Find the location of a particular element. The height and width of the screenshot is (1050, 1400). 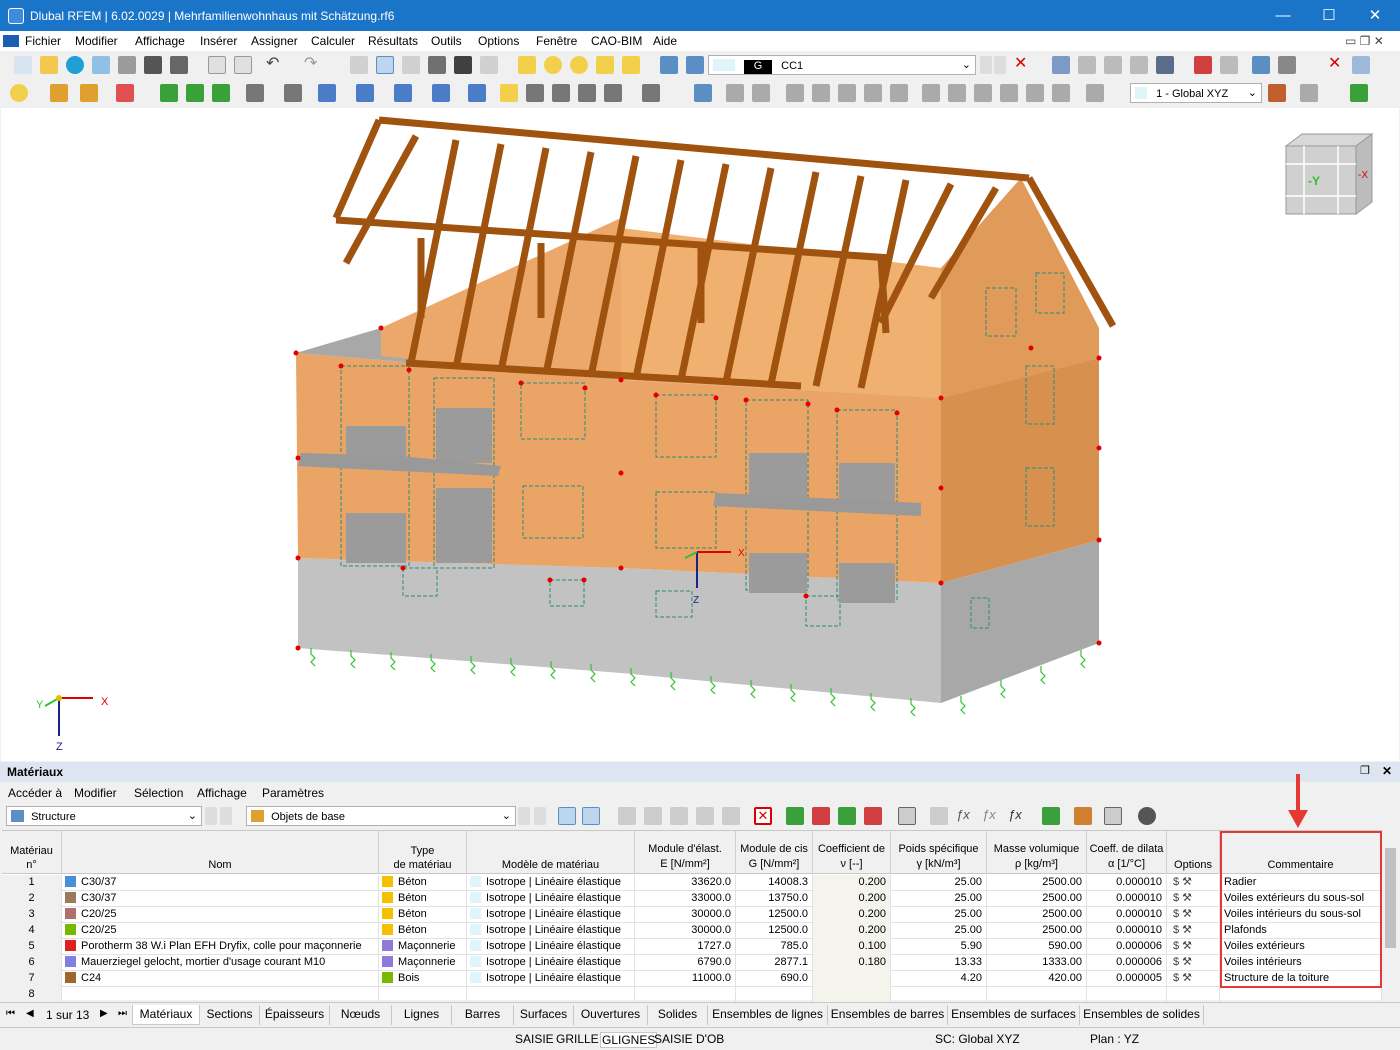

prev-filter-icon is located at coordinates (211, 816).